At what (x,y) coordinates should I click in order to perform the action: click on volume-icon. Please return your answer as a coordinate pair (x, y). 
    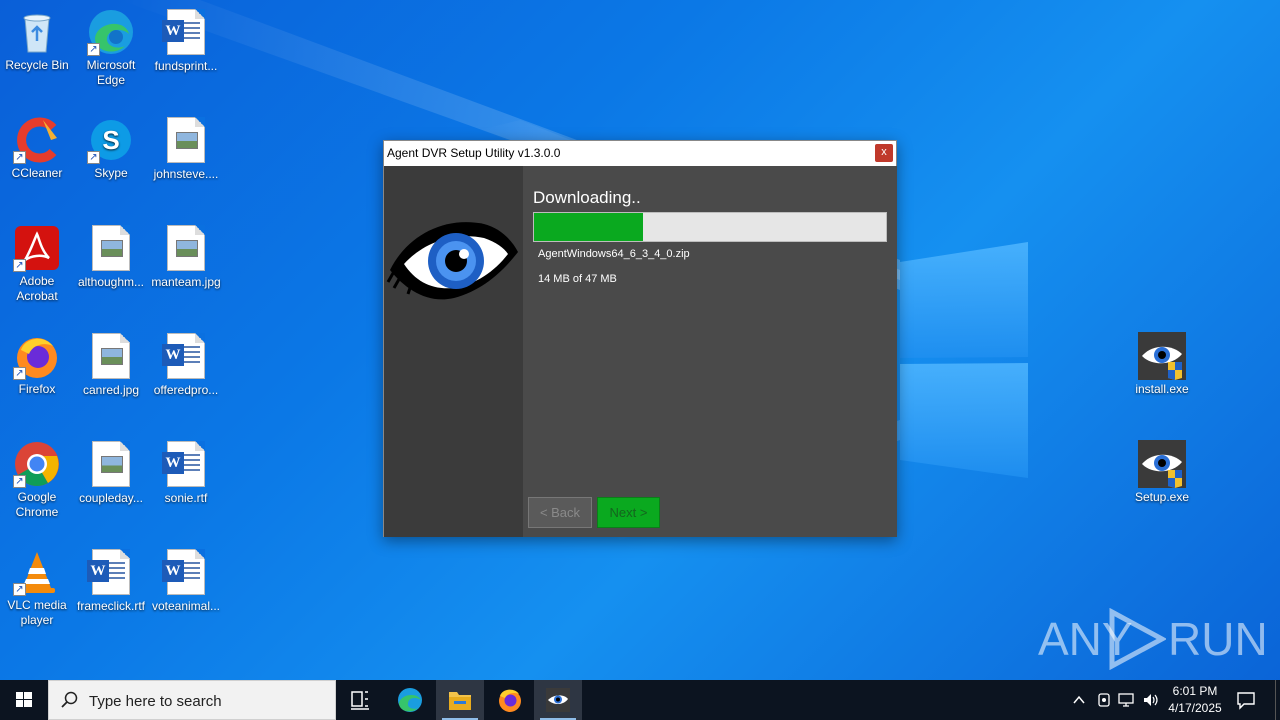
    Looking at the image, I should click on (1151, 700).